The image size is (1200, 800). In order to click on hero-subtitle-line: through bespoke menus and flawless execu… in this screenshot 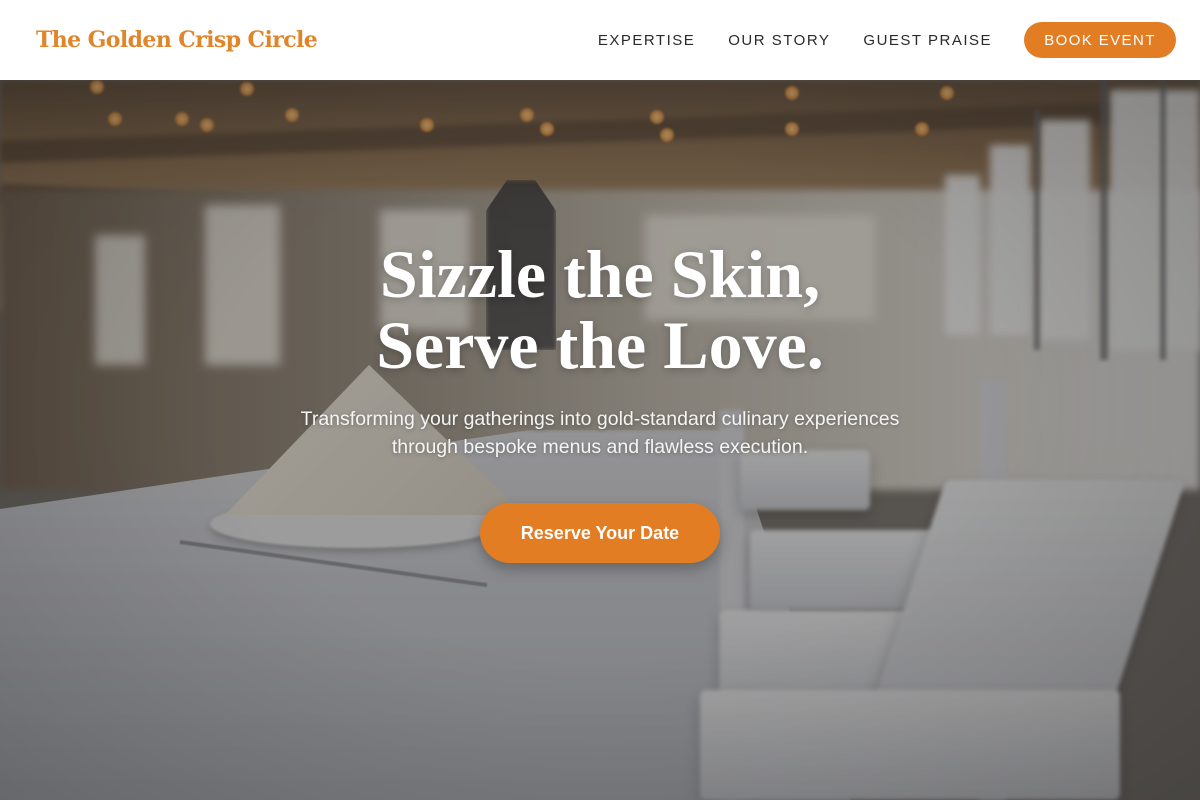, I will do `click(600, 447)`.